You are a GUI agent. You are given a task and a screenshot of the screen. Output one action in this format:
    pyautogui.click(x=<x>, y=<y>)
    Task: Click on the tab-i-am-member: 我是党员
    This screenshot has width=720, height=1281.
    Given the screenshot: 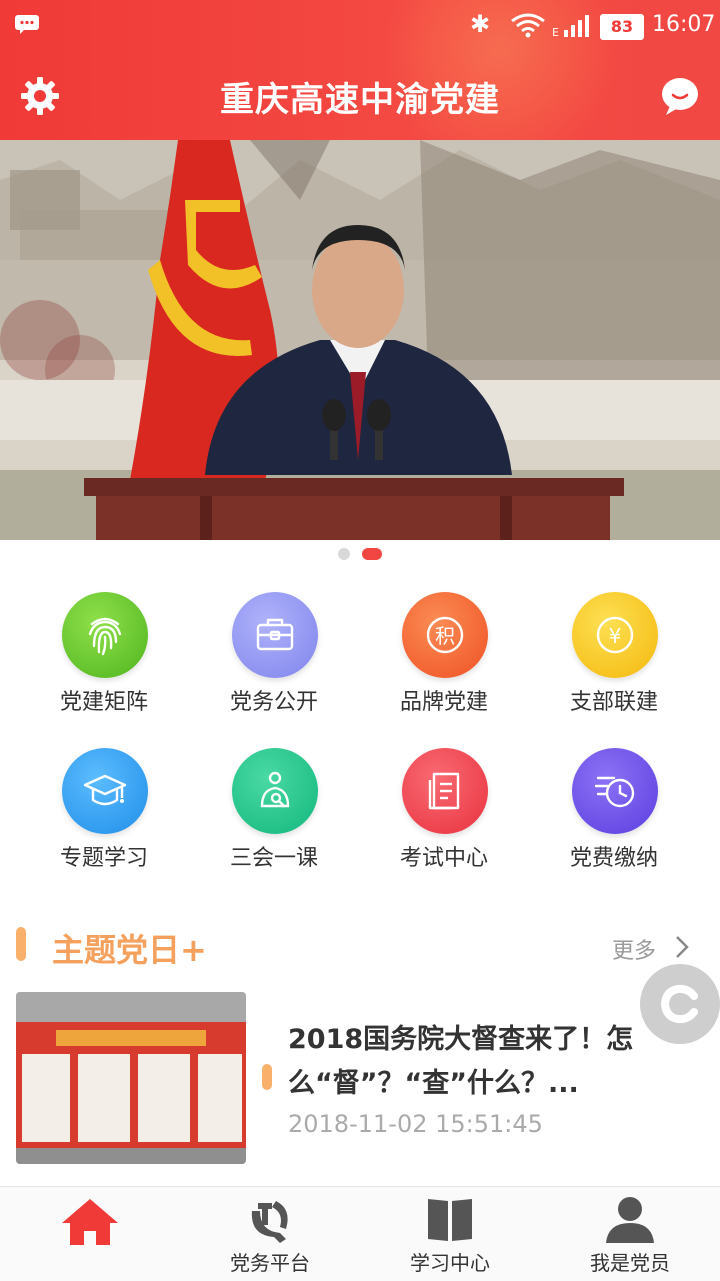 What is the action you would take?
    pyautogui.click(x=630, y=1234)
    